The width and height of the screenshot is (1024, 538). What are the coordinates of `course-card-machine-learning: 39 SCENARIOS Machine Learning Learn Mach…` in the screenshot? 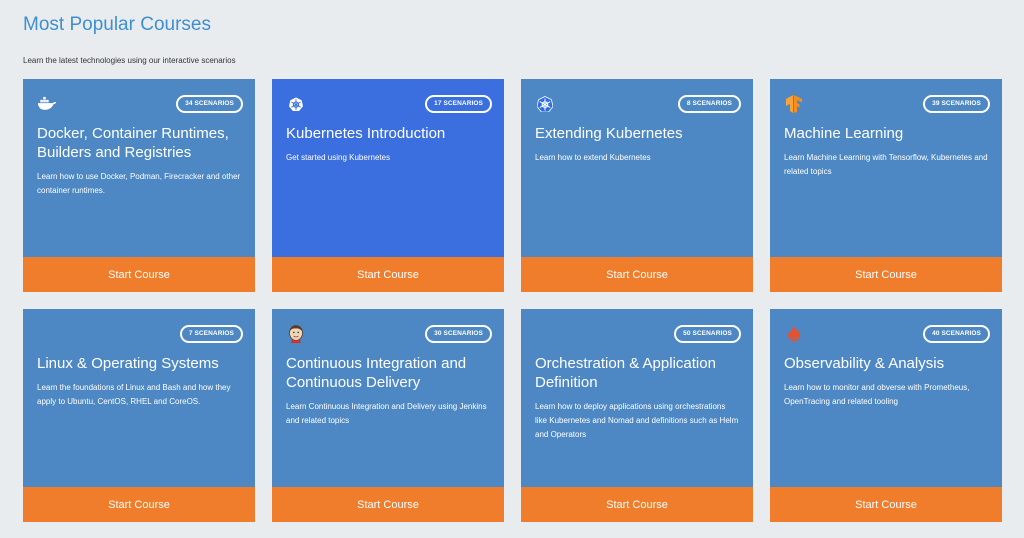 It's located at (886, 185).